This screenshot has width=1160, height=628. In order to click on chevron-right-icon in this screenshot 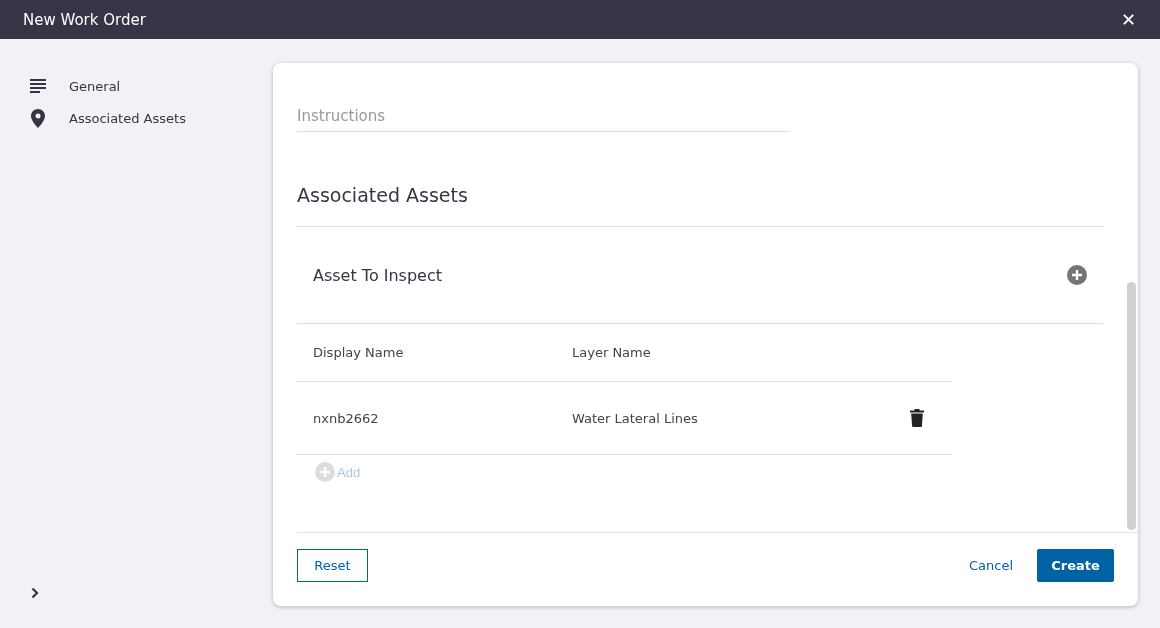, I will do `click(35, 593)`.